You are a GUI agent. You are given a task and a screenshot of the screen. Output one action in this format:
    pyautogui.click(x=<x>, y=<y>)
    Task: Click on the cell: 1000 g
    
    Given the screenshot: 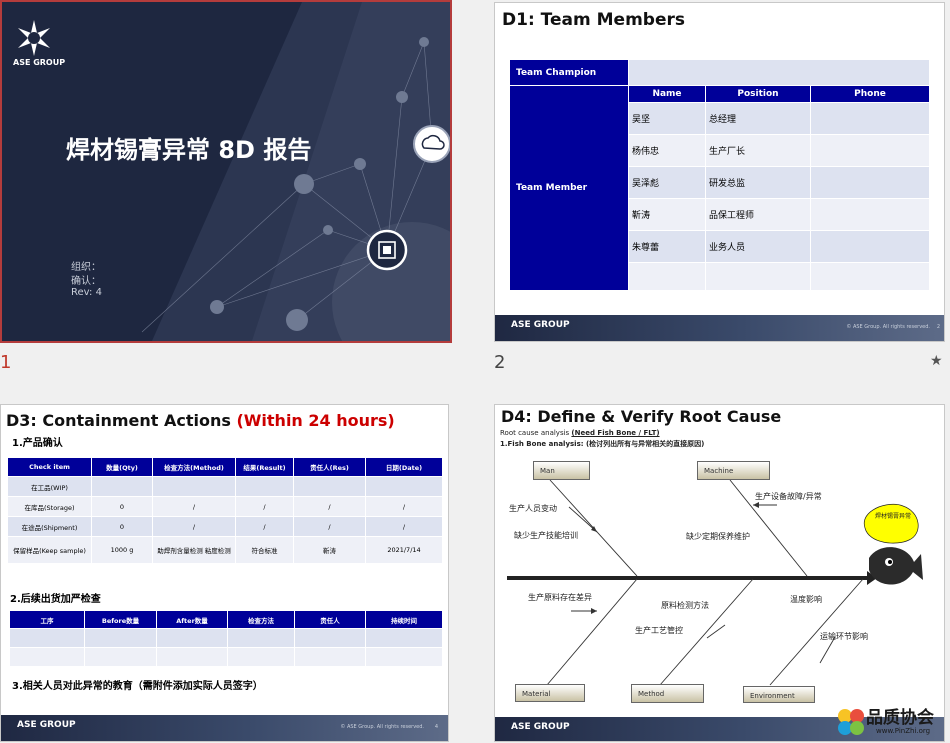 What is the action you would take?
    pyautogui.click(x=122, y=550)
    